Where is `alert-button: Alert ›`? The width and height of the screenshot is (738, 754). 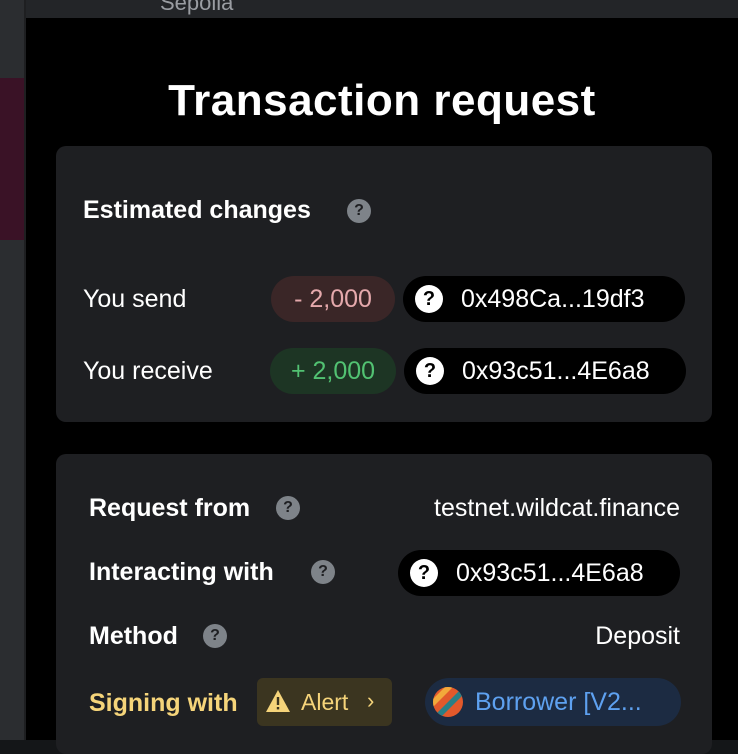
alert-button: Alert › is located at coordinates (324, 702).